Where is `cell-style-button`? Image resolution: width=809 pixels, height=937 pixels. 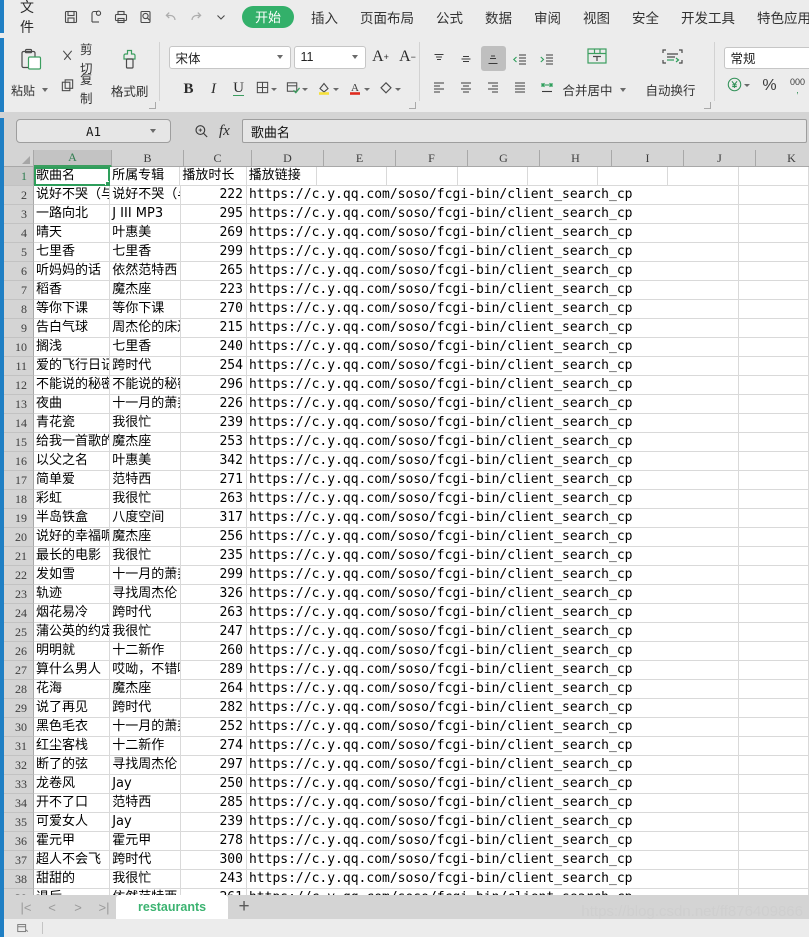
cell-style-button is located at coordinates (298, 89).